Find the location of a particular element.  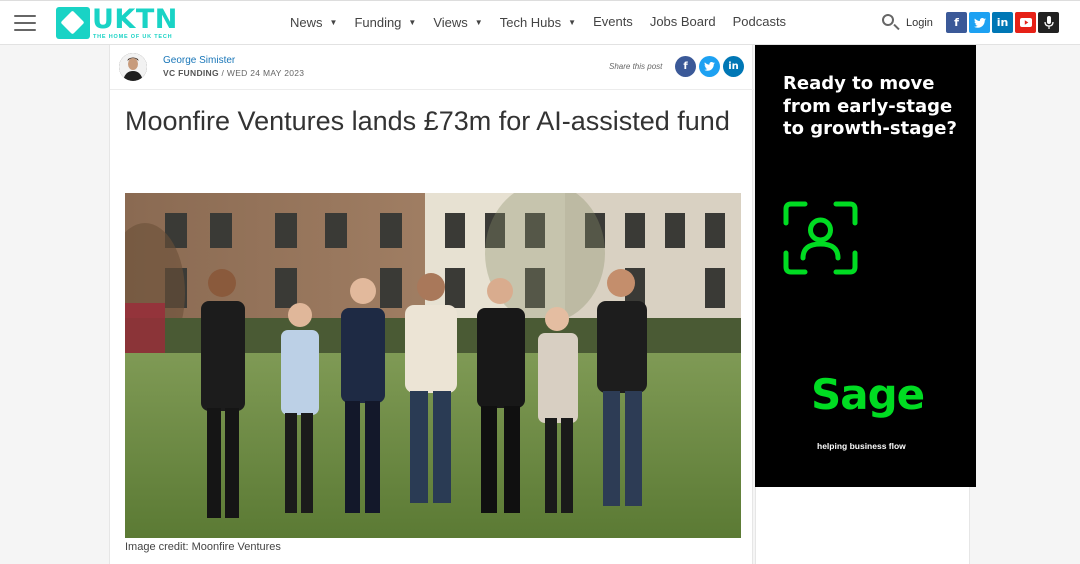

social-links: f in is located at coordinates (1003, 22).